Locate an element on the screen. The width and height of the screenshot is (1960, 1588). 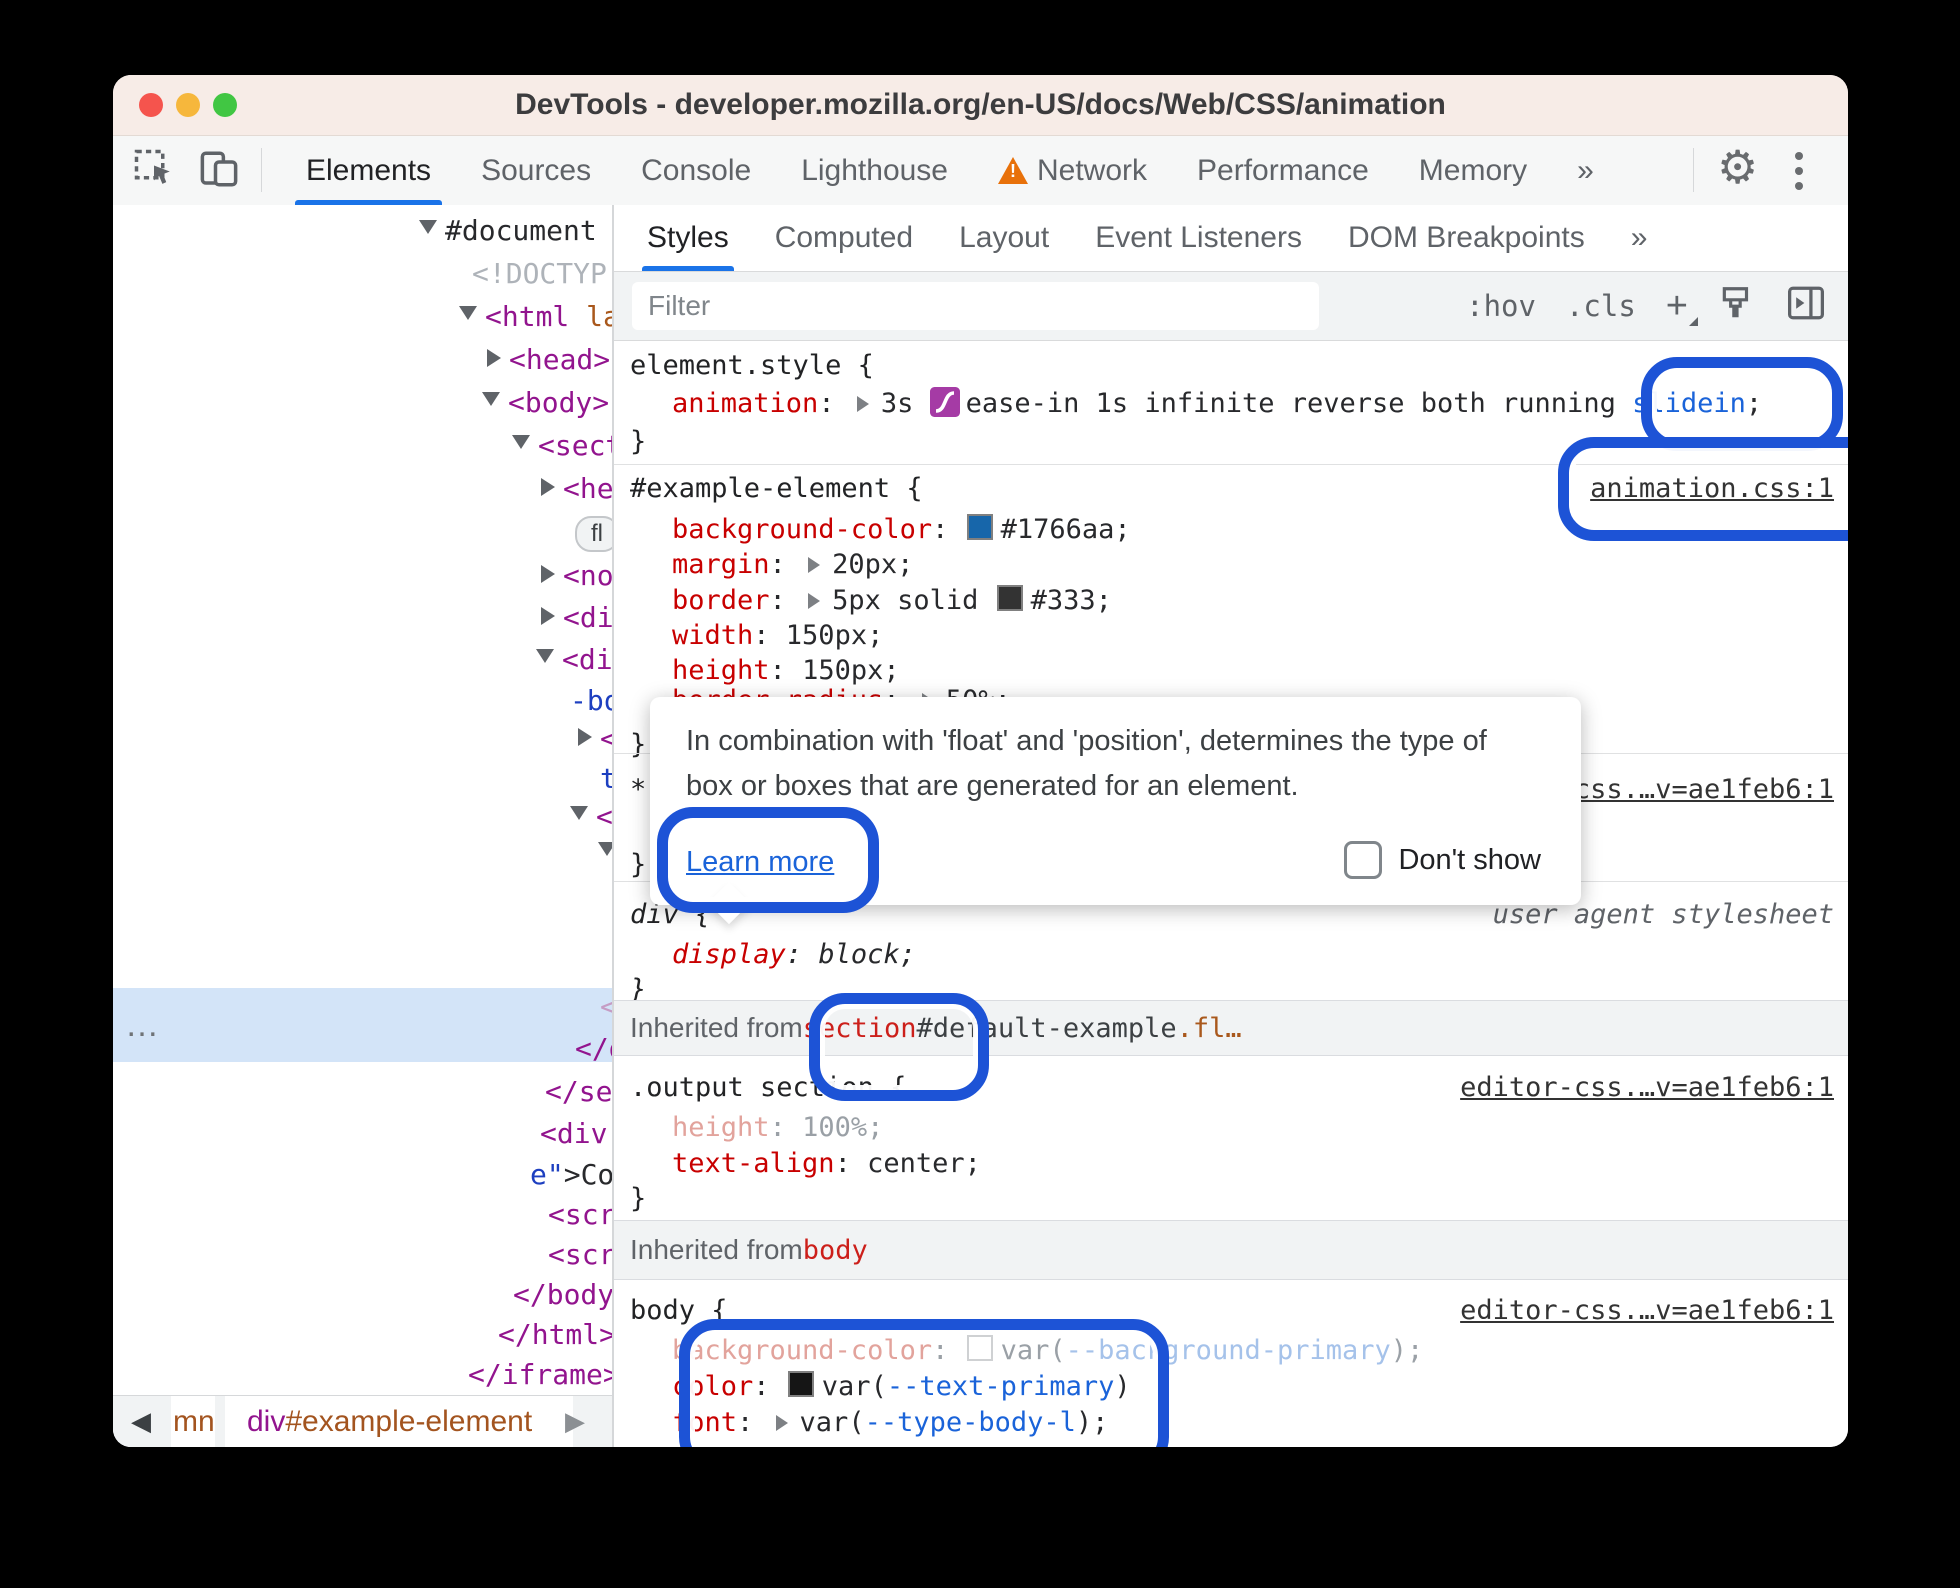
css-token: text-align is located at coordinates (753, 1163).